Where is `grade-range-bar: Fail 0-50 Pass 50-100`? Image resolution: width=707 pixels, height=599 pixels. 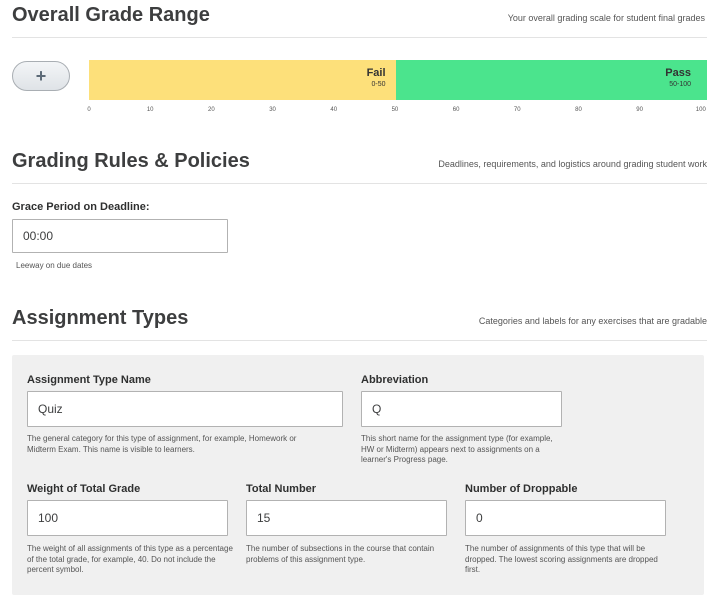
grade-range-bar: Fail 0-50 Pass 50-100 is located at coordinates (398, 80).